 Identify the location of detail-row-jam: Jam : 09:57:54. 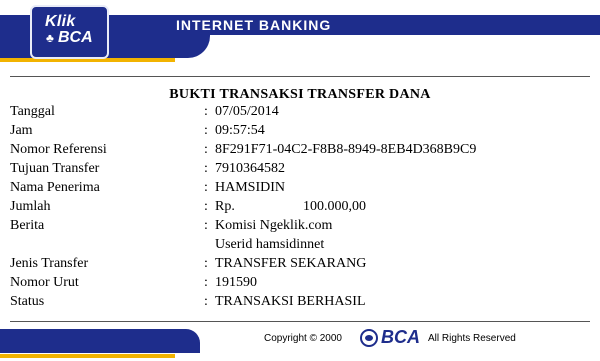
(290, 130).